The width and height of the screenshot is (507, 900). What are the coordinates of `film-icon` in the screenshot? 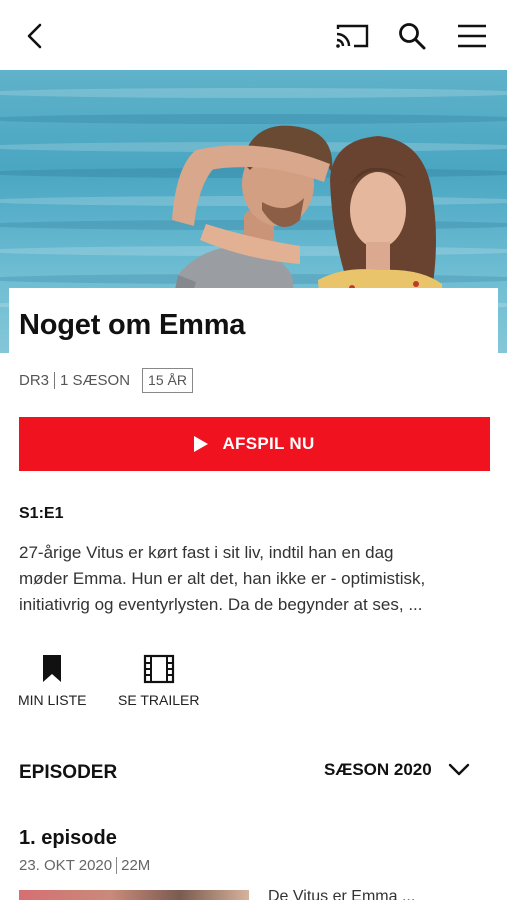 It's located at (158, 669).